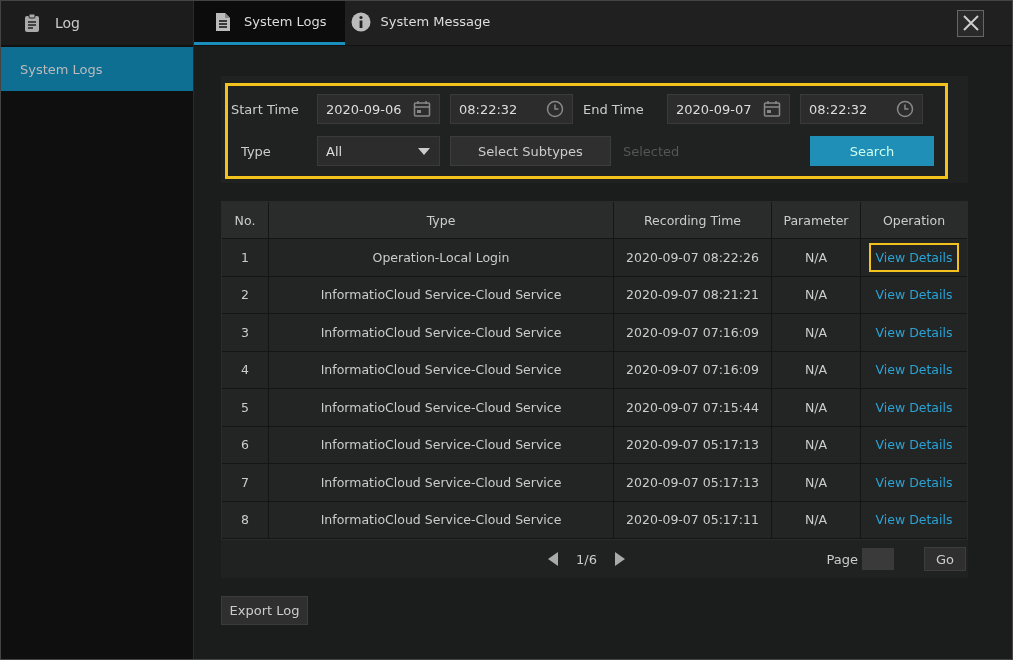 The image size is (1013, 660). What do you see at coordinates (693, 220) in the screenshot?
I see `column-header: Recording Time` at bounding box center [693, 220].